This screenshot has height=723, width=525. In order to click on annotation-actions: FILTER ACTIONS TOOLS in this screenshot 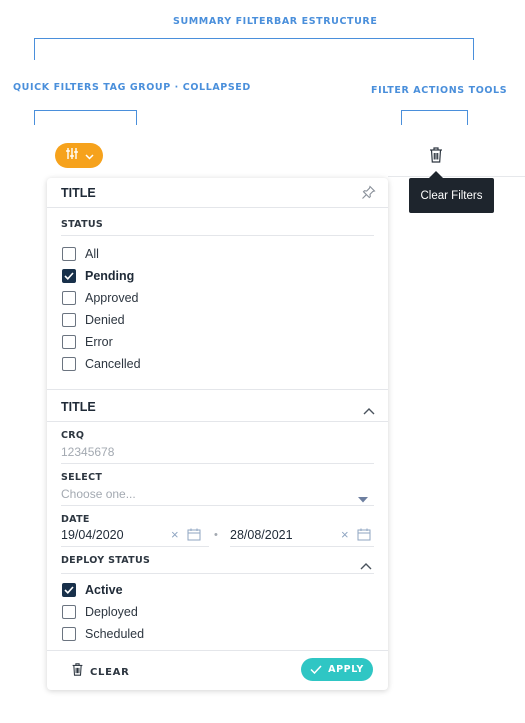, I will do `click(439, 90)`.